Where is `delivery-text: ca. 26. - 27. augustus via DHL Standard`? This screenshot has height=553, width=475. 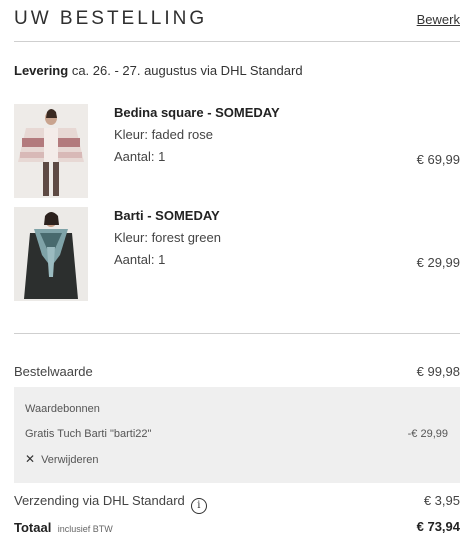 delivery-text: ca. 26. - 27. augustus via DHL Standard is located at coordinates (187, 70).